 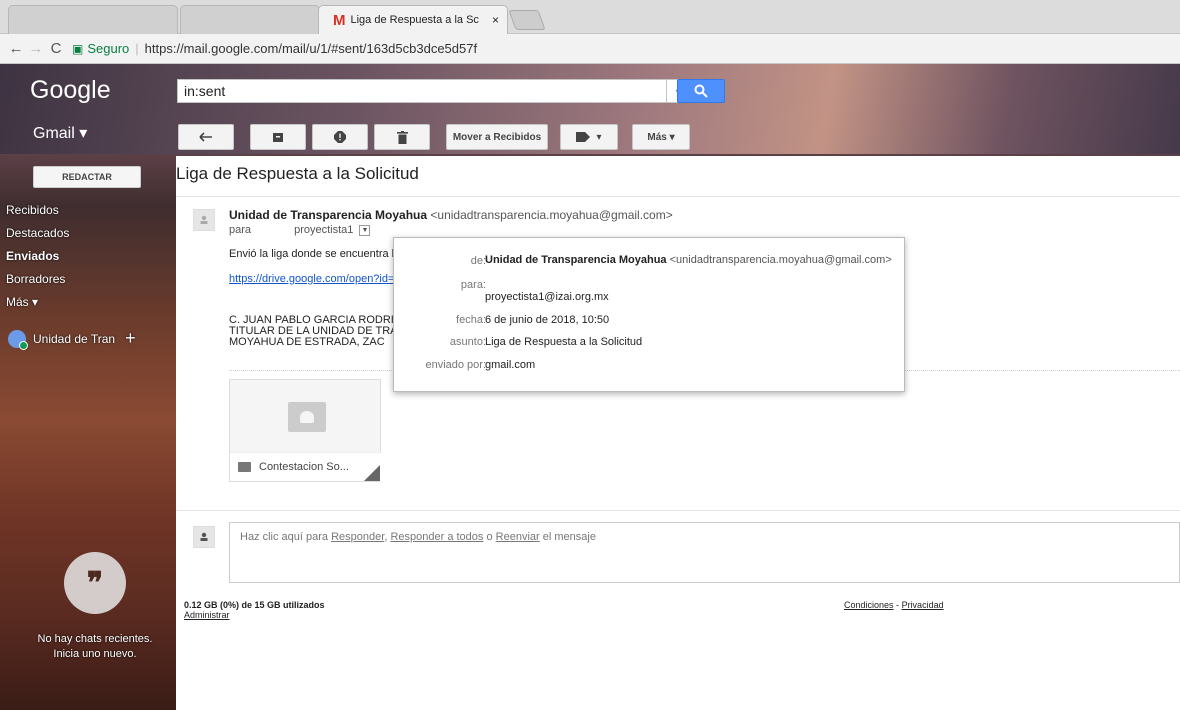 What do you see at coordinates (471, 320) in the screenshot?
I see `date-label: fecha:` at bounding box center [471, 320].